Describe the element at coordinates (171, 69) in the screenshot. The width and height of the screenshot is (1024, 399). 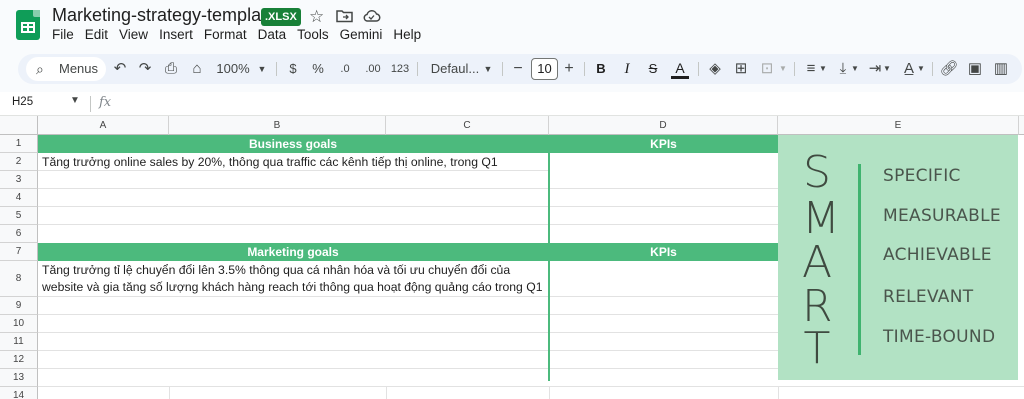
I see `print-icon: ⎙` at that location.